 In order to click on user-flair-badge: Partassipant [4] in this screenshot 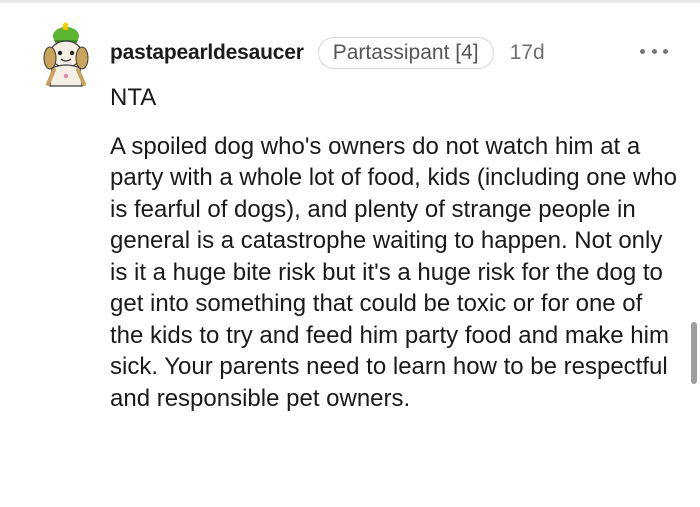, I will do `click(405, 53)`.